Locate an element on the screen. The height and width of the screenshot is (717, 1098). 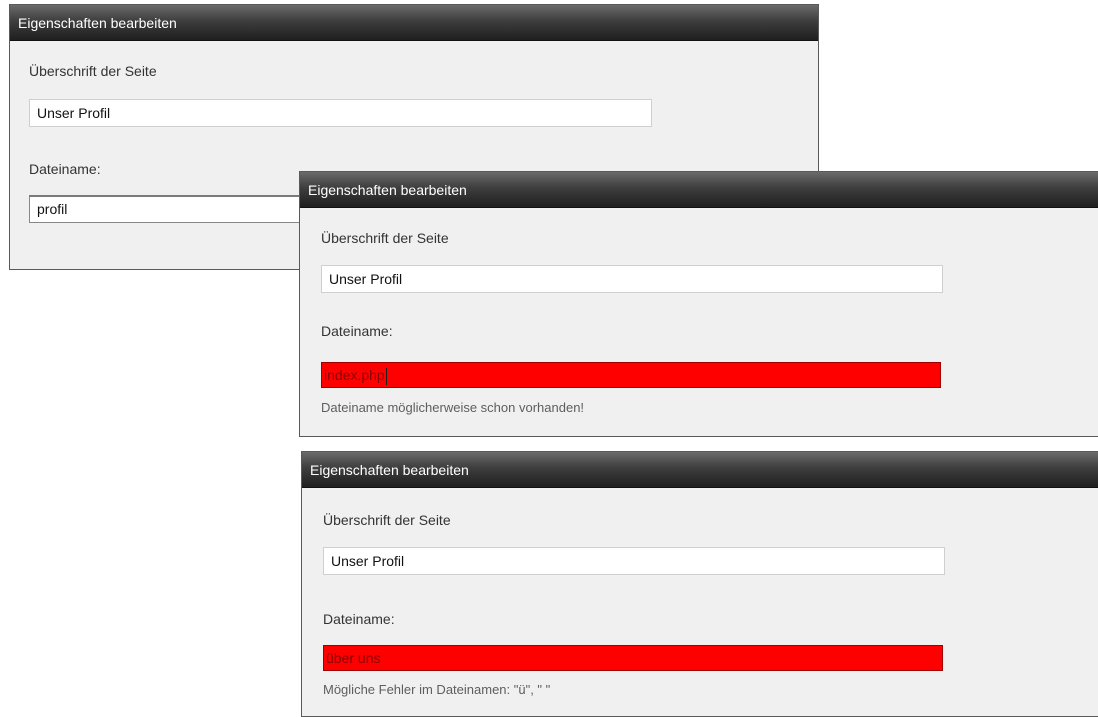
text-caret is located at coordinates (386, 376).